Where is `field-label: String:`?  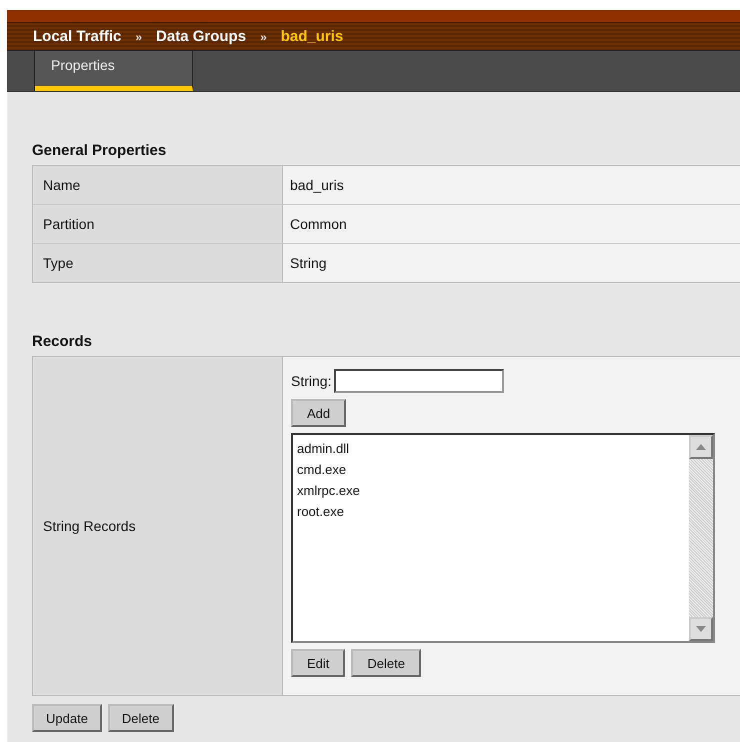
field-label: String: is located at coordinates (311, 381).